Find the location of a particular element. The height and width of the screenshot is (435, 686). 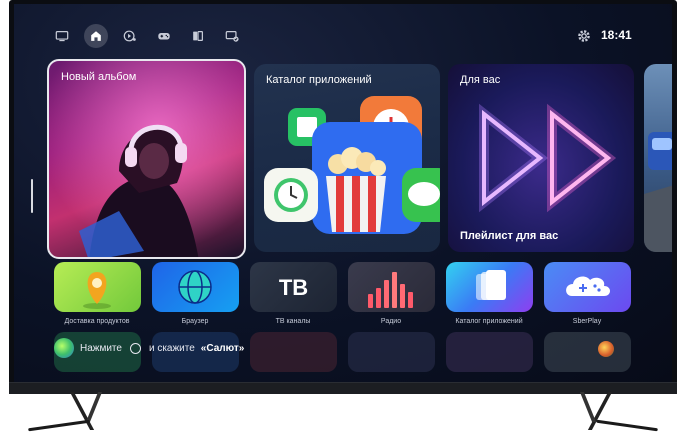

card-app-catalog: Каталог приложений is located at coordinates (347, 158).